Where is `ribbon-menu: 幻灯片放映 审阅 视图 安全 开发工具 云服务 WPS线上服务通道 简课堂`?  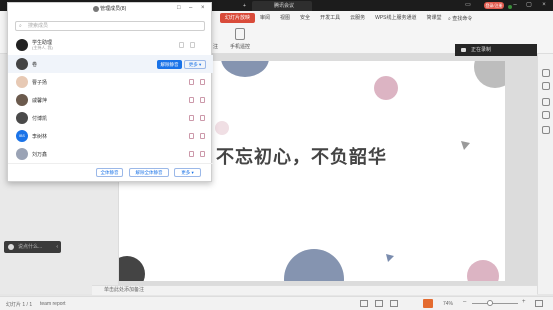
ribbon-menu: 幻灯片放映 审阅 视图 安全 开发工具 云服务 WPS线上服务通道 简课堂 is located at coordinates (333, 18).